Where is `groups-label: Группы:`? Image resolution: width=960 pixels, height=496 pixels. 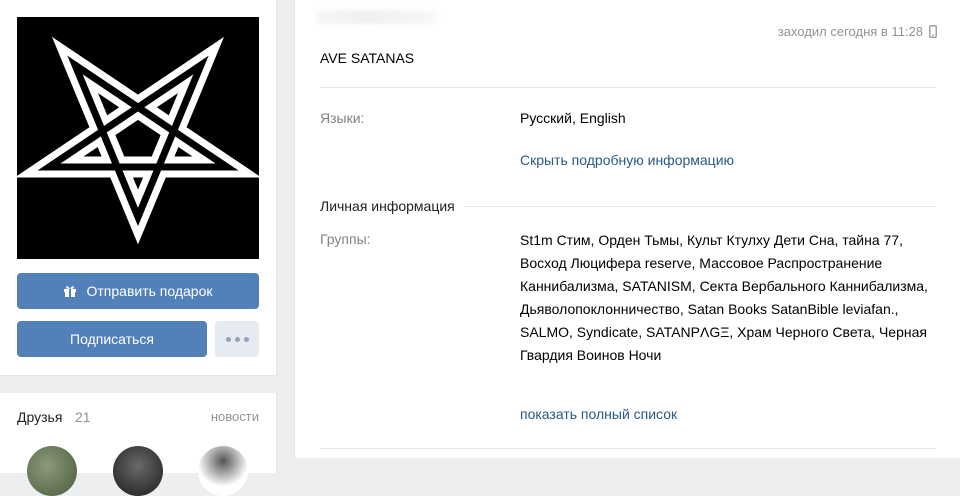
groups-label: Группы: is located at coordinates (345, 239).